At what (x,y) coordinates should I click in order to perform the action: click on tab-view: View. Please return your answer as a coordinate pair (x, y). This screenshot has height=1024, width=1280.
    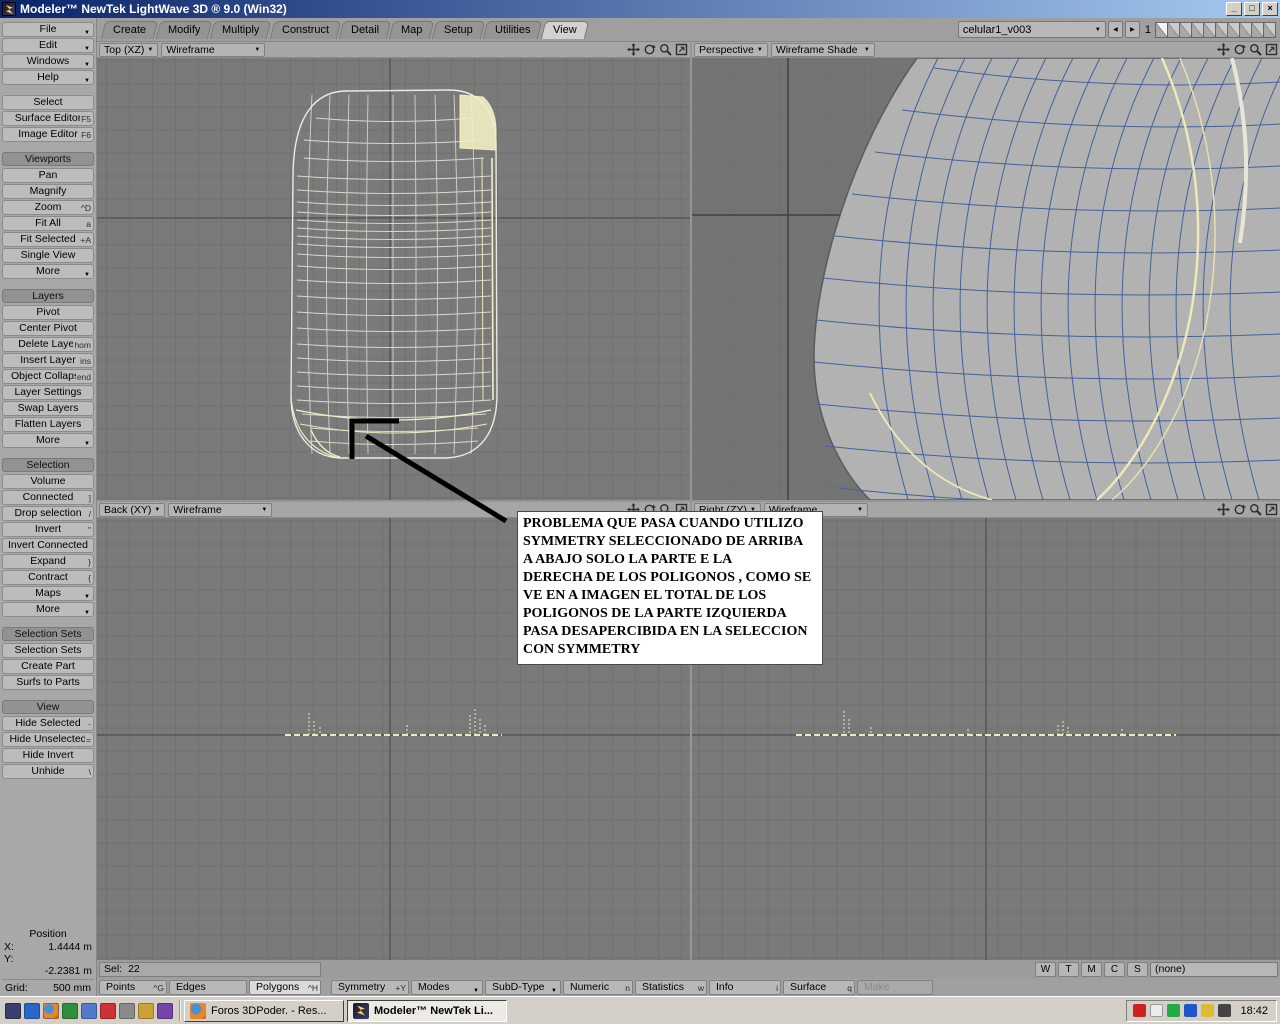
    Looking at the image, I should click on (564, 30).